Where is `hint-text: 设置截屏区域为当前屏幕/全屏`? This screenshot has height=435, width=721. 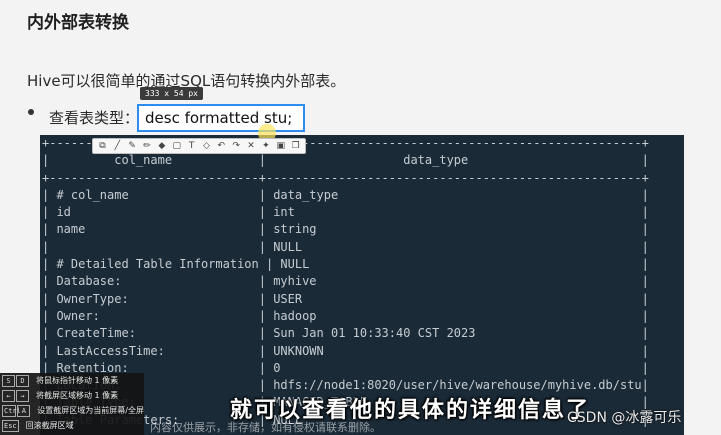 hint-text: 设置截屏区域为当前屏幕/全屏 is located at coordinates (90, 410).